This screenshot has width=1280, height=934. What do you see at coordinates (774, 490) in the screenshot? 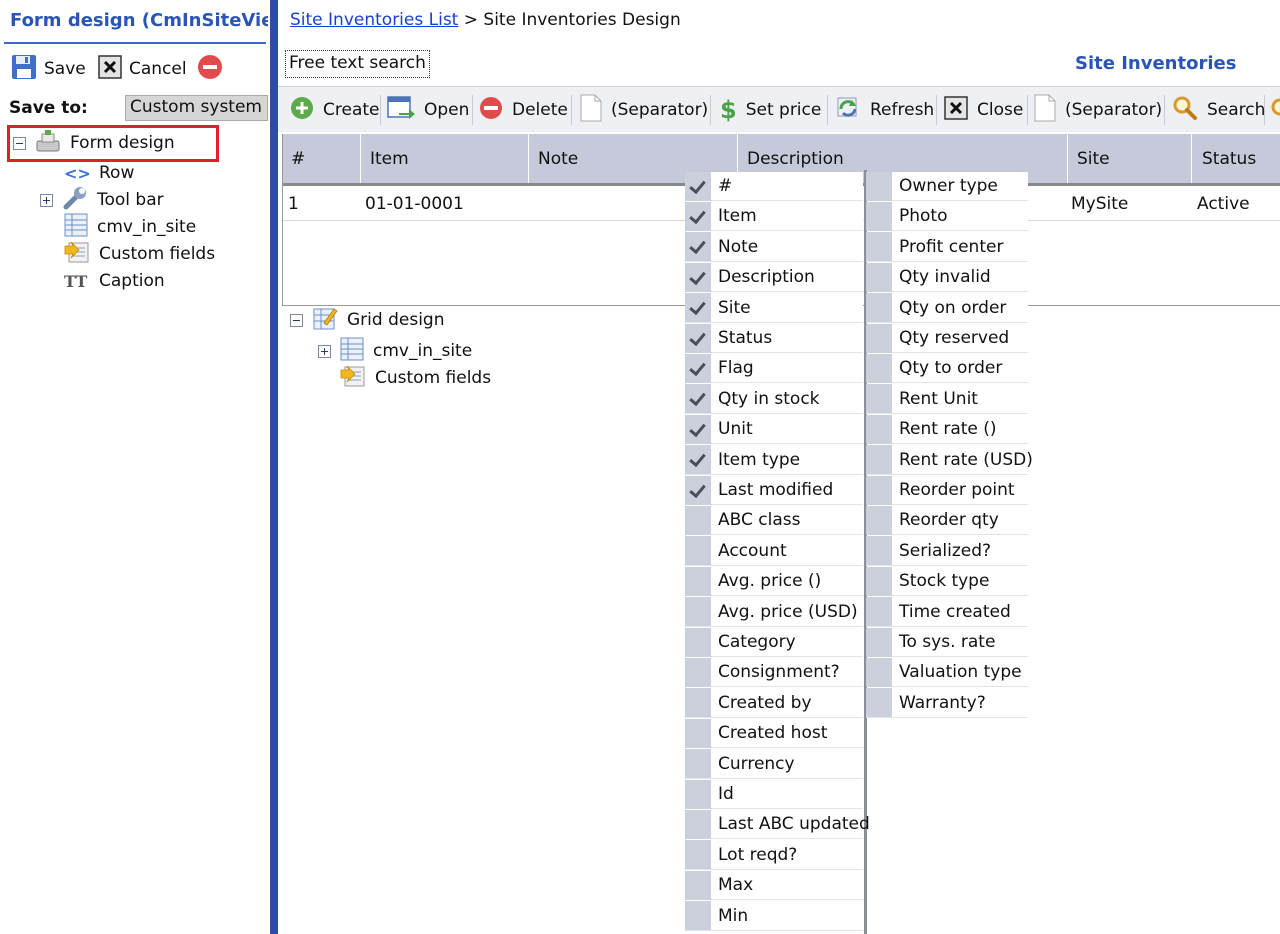
I see `column-option: Last modified` at bounding box center [774, 490].